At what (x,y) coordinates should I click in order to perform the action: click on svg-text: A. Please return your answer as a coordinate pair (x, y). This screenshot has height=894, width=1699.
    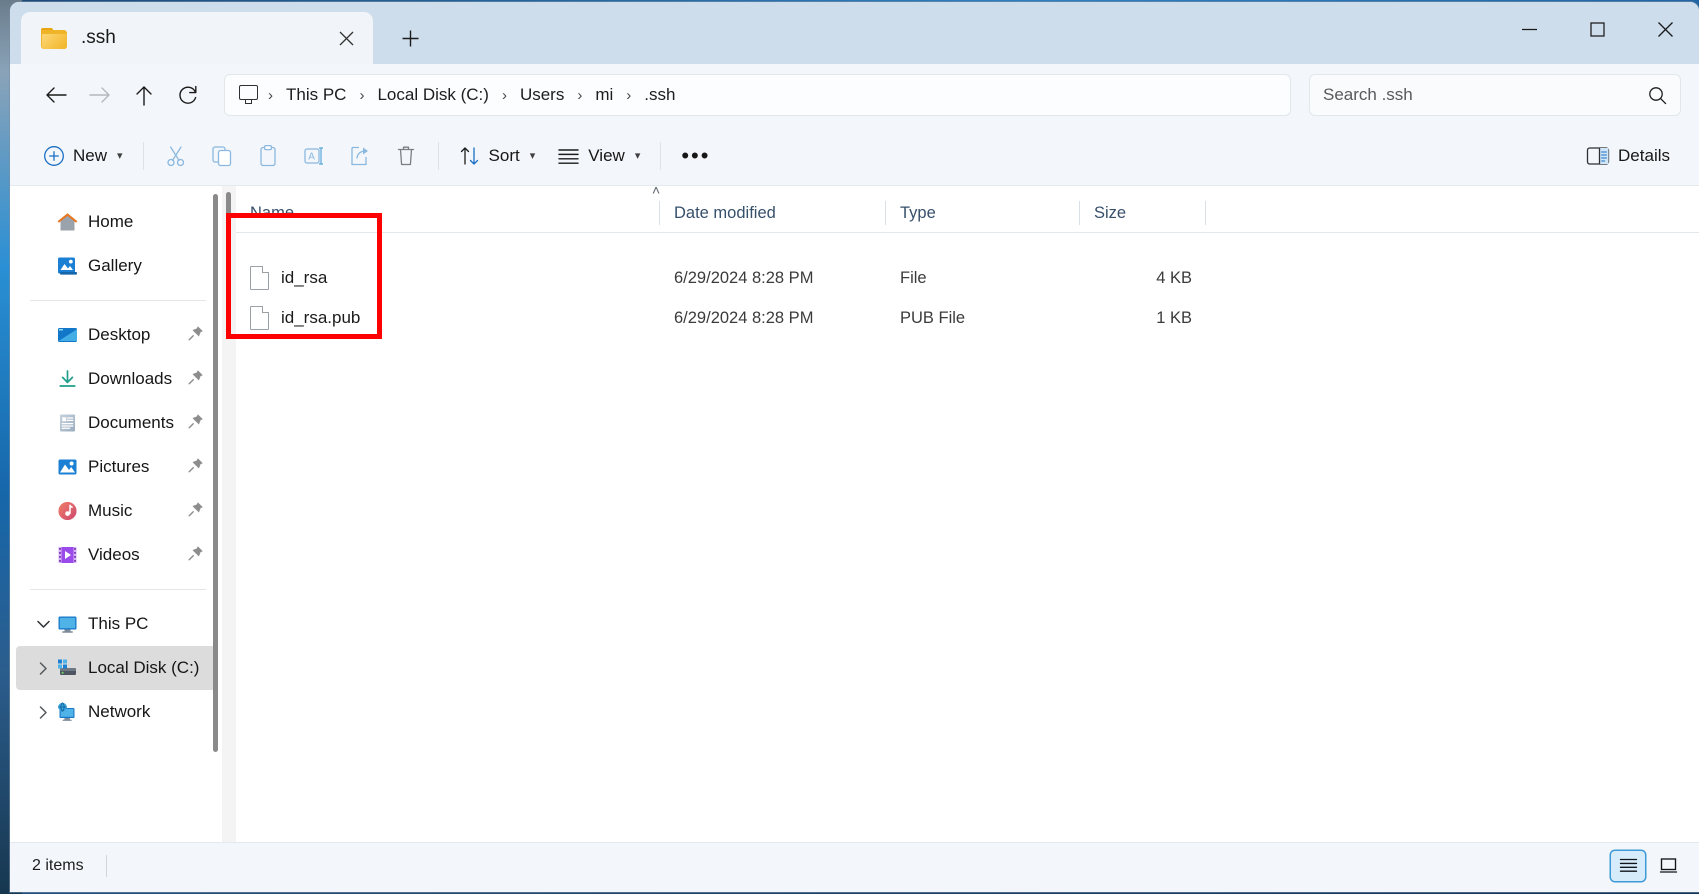
    Looking at the image, I should click on (311, 156).